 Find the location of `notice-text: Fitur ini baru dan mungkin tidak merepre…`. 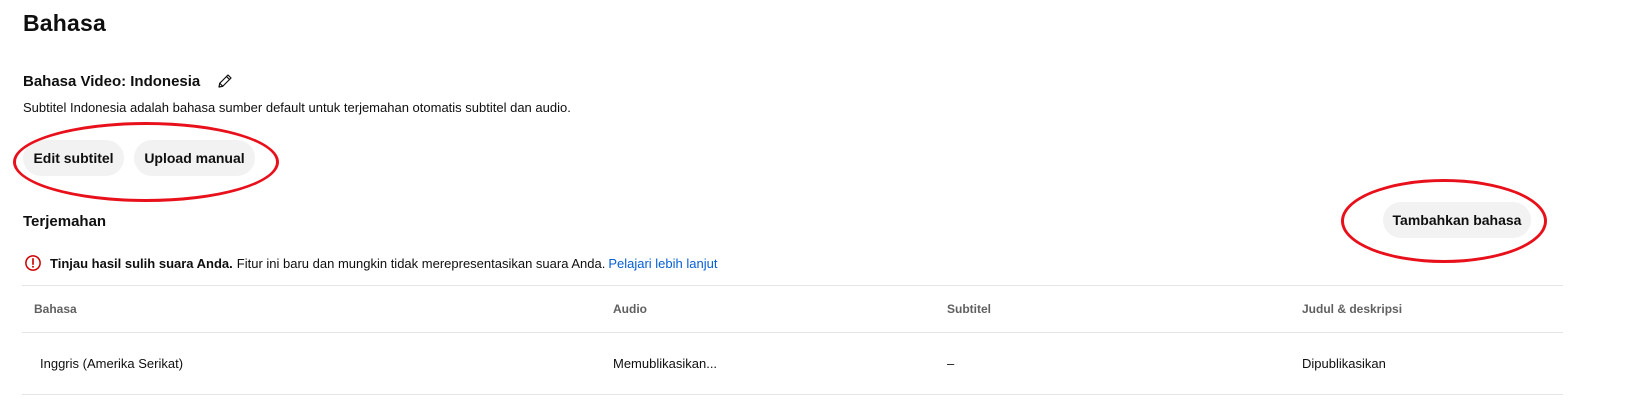

notice-text: Fitur ini baru dan mungkin tidak merepre… is located at coordinates (421, 263).